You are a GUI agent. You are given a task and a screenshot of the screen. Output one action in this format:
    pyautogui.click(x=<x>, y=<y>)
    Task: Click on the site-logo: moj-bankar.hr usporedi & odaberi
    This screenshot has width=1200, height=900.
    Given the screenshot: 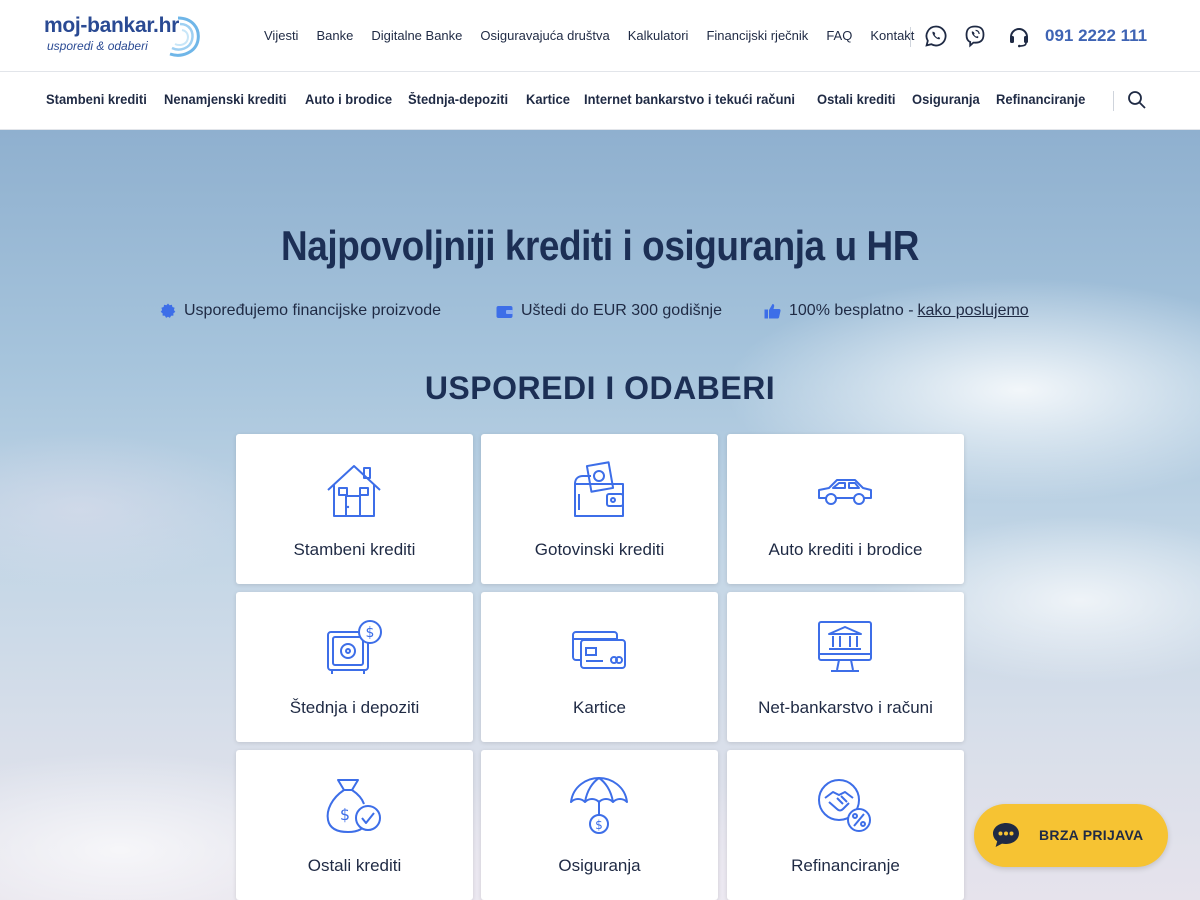 What is the action you would take?
    pyautogui.click(x=124, y=36)
    